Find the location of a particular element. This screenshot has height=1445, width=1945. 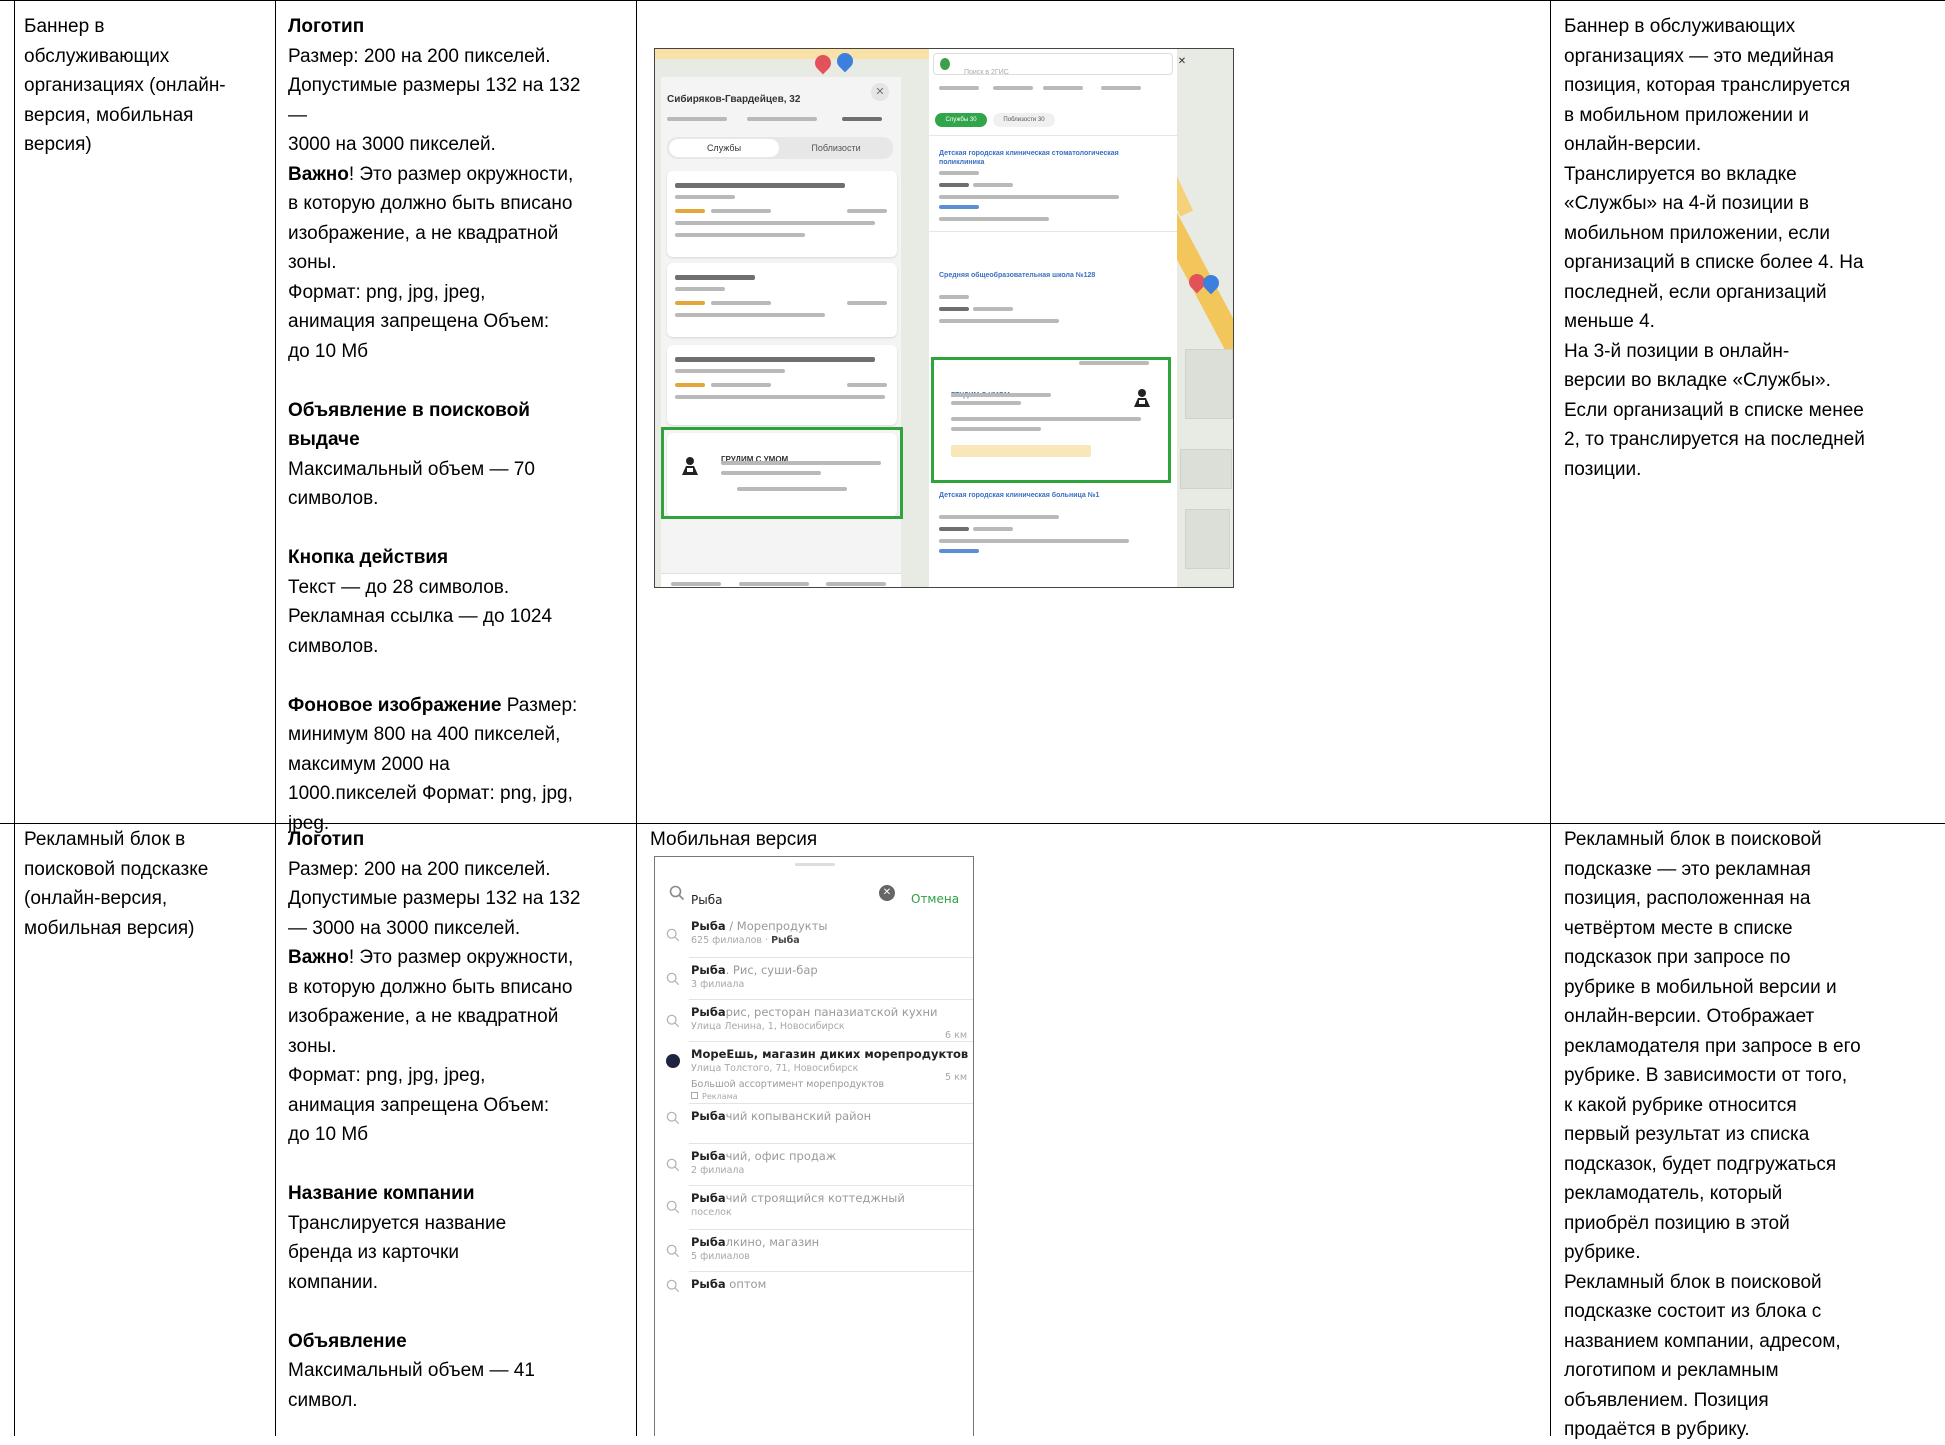

suggestion-title: Рыбачий строящийся коттеджный is located at coordinates (798, 1198).